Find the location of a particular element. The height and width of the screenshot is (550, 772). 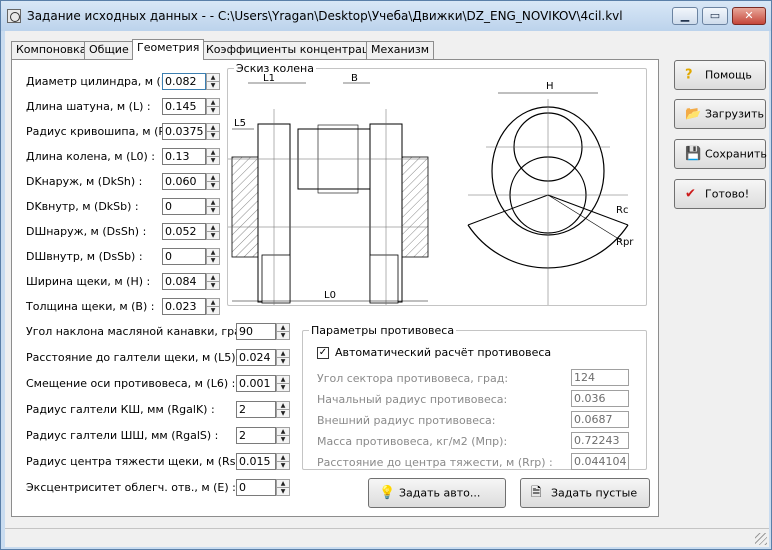

tab-obshchie: Общие is located at coordinates (109, 50).